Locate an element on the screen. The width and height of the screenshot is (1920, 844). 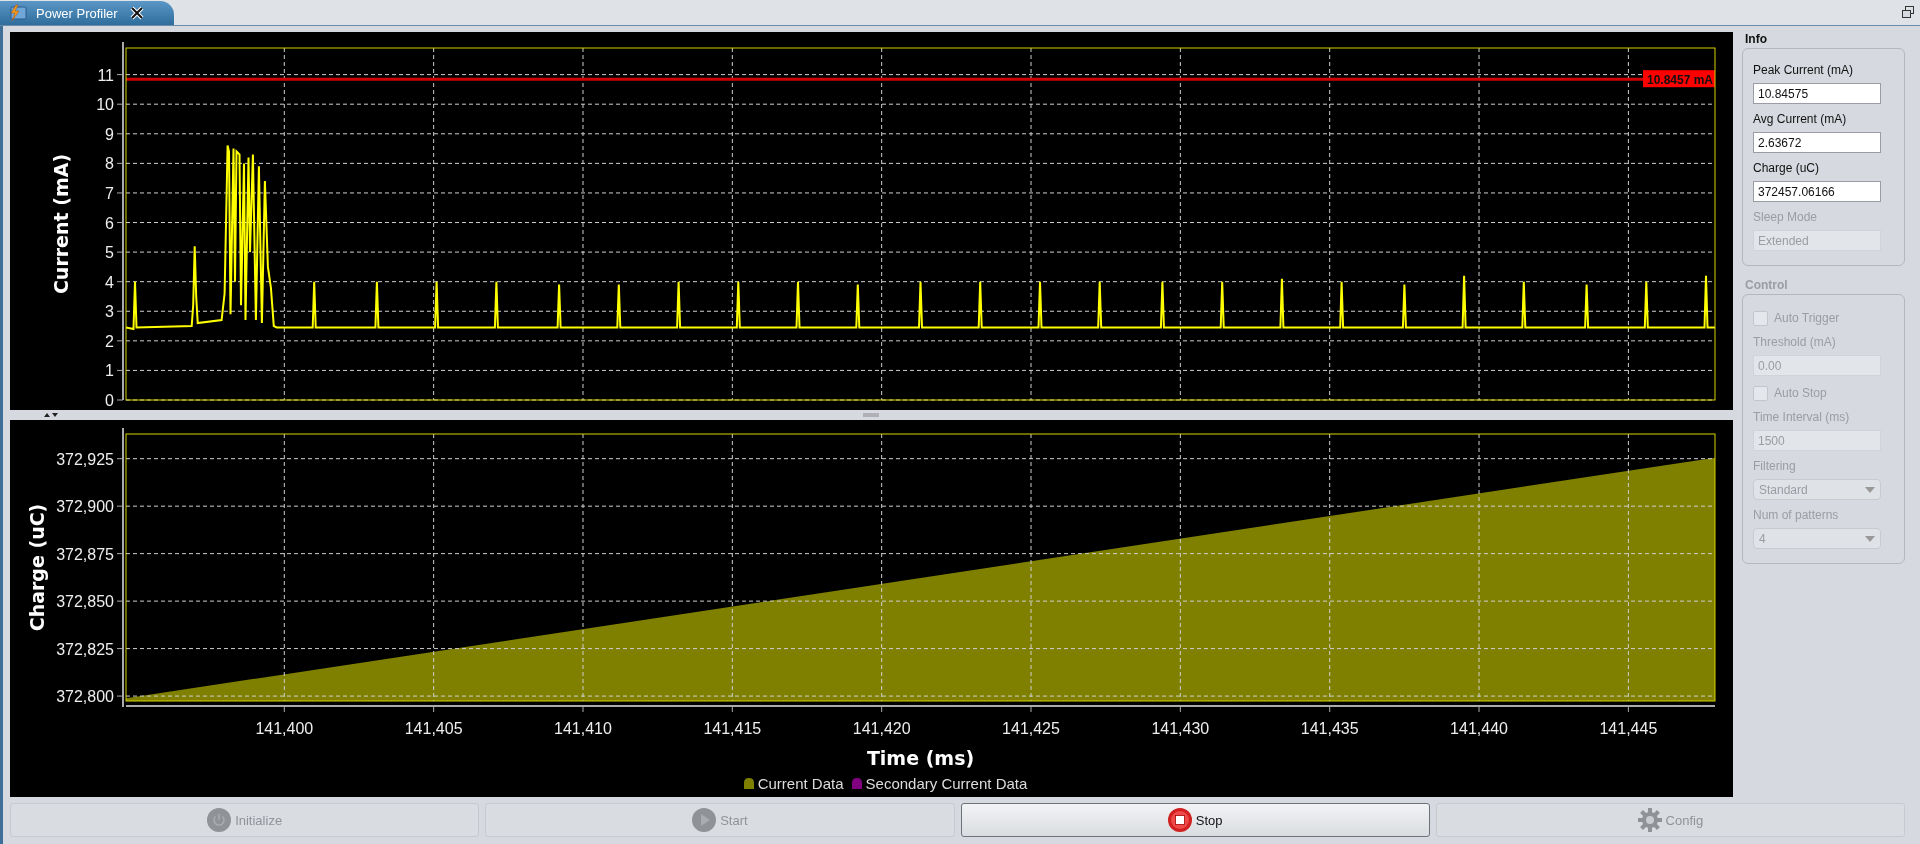
y-tick-label: 1 is located at coordinates (109, 371).